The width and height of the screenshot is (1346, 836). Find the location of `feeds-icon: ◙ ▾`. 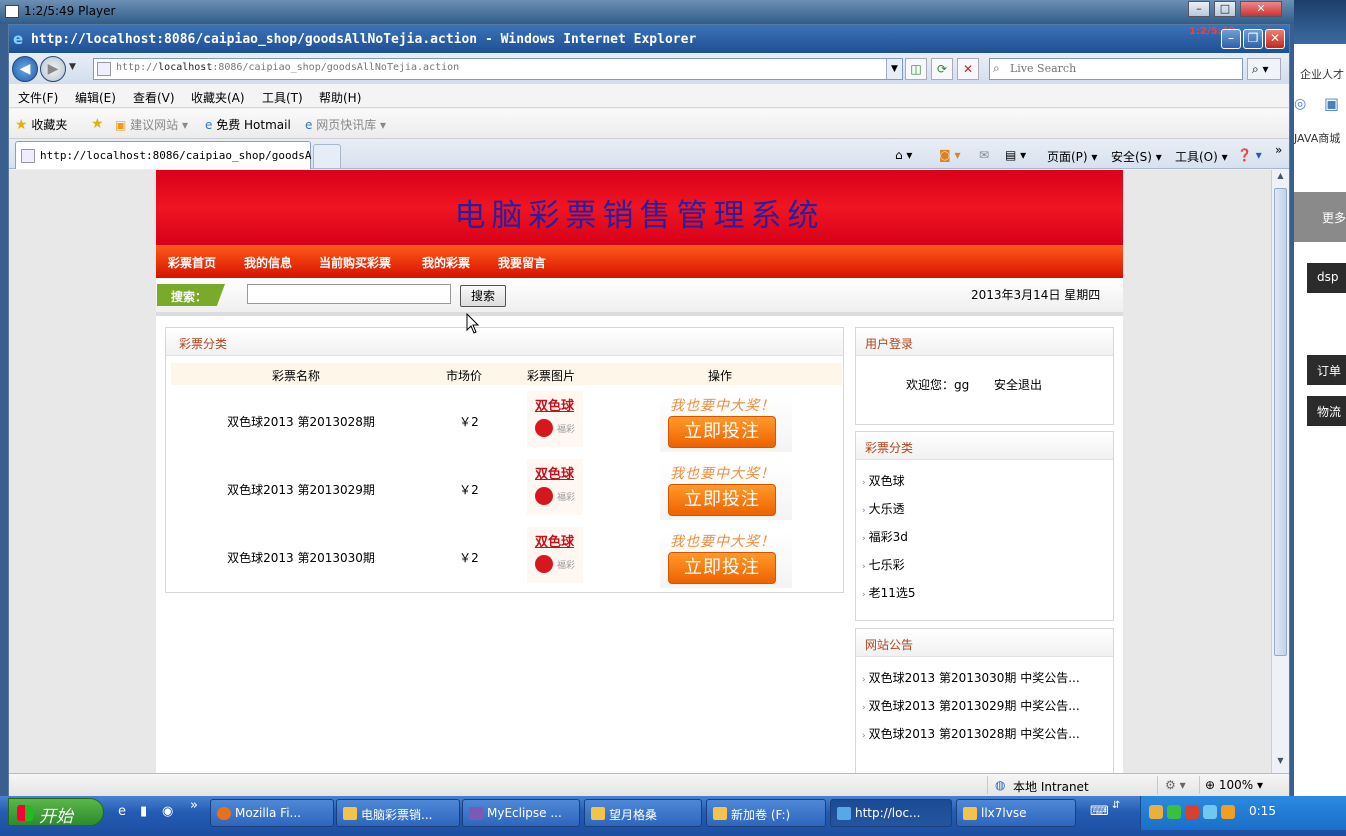

feeds-icon: ◙ ▾ is located at coordinates (949, 155).